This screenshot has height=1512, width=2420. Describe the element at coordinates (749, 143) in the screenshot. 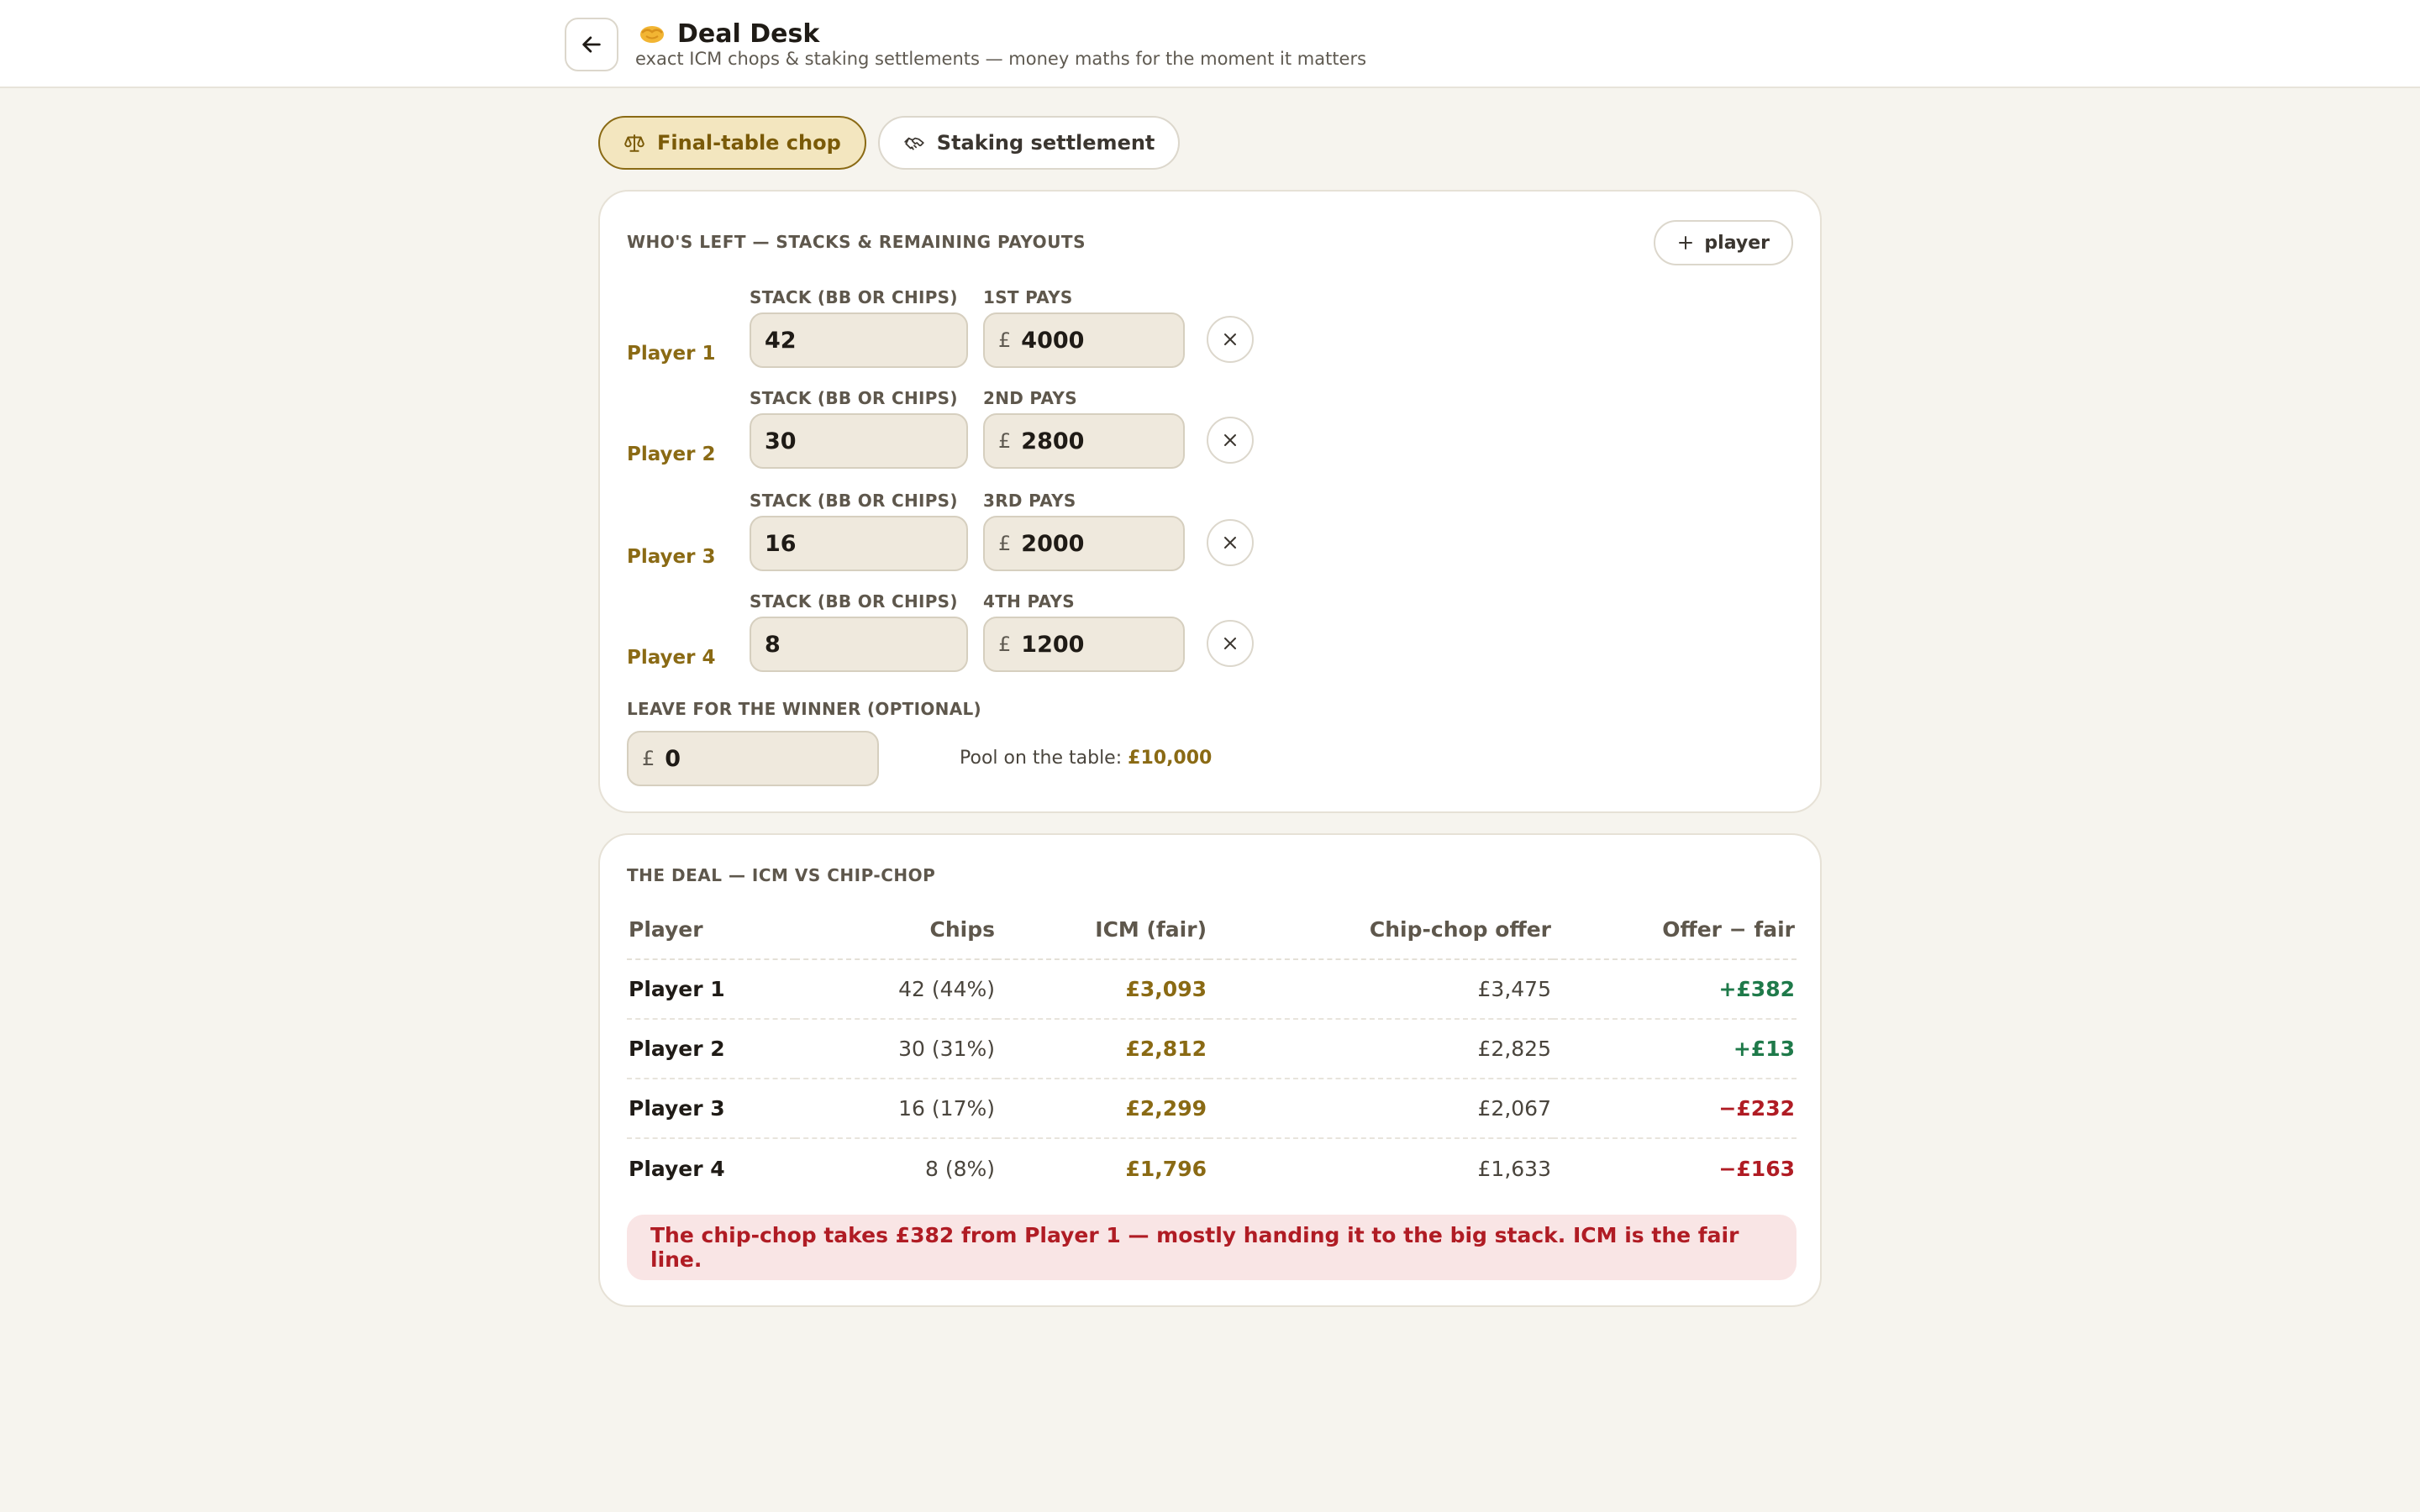

I see `tab-label: Final-table chop` at that location.